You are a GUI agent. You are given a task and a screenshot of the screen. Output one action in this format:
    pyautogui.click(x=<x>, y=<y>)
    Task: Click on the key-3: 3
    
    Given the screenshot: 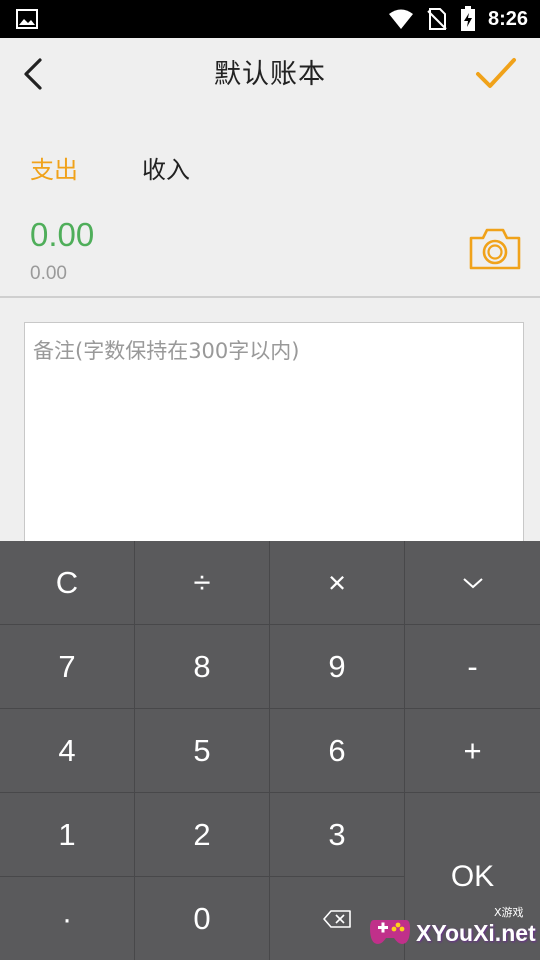 What is the action you would take?
    pyautogui.click(x=337, y=835)
    